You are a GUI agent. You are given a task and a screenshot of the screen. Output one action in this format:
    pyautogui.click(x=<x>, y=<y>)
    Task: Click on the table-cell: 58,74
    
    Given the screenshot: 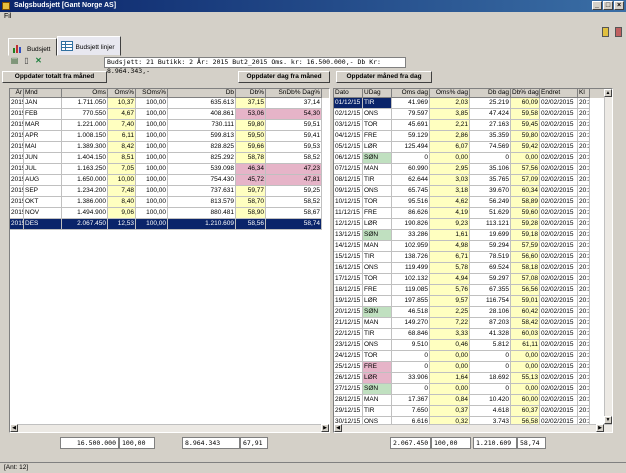 What is the action you would take?
    pyautogui.click(x=294, y=224)
    